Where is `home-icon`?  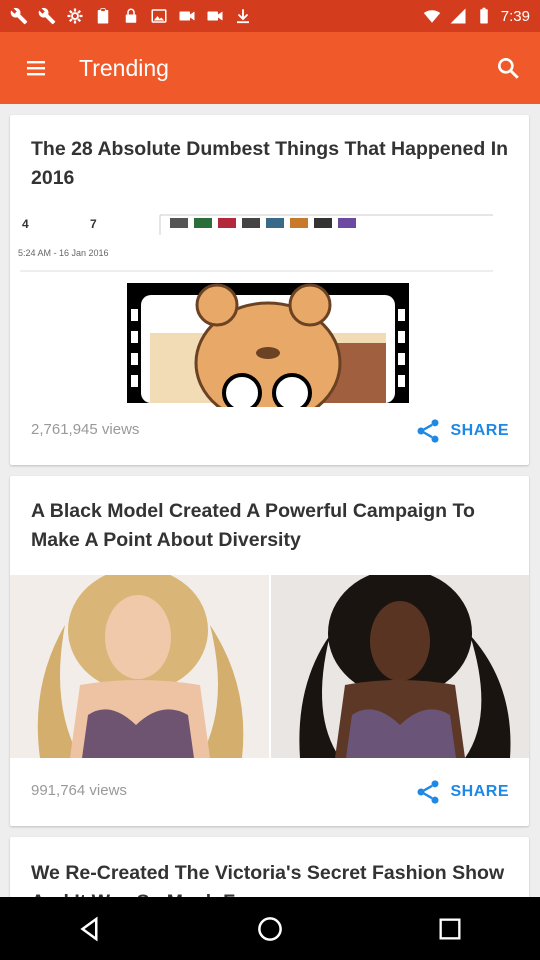 home-icon is located at coordinates (270, 928).